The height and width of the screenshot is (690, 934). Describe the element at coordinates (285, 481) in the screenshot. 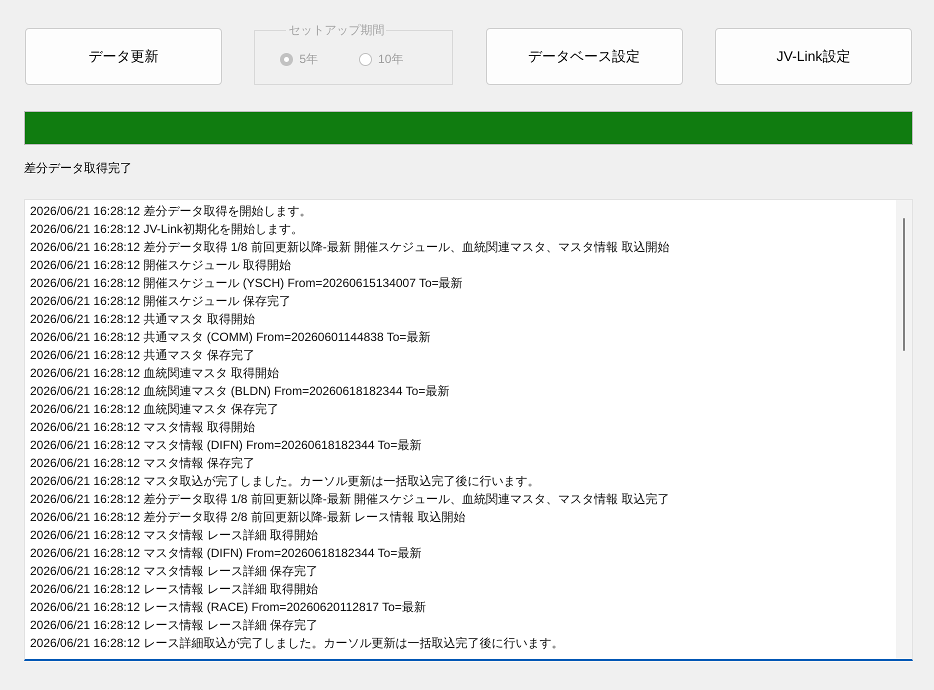

I see `log-line: 2026/06/21 16:28:12 マスタ取込が完了しました。カーソル更新は一括取込完了後に行います。` at that location.